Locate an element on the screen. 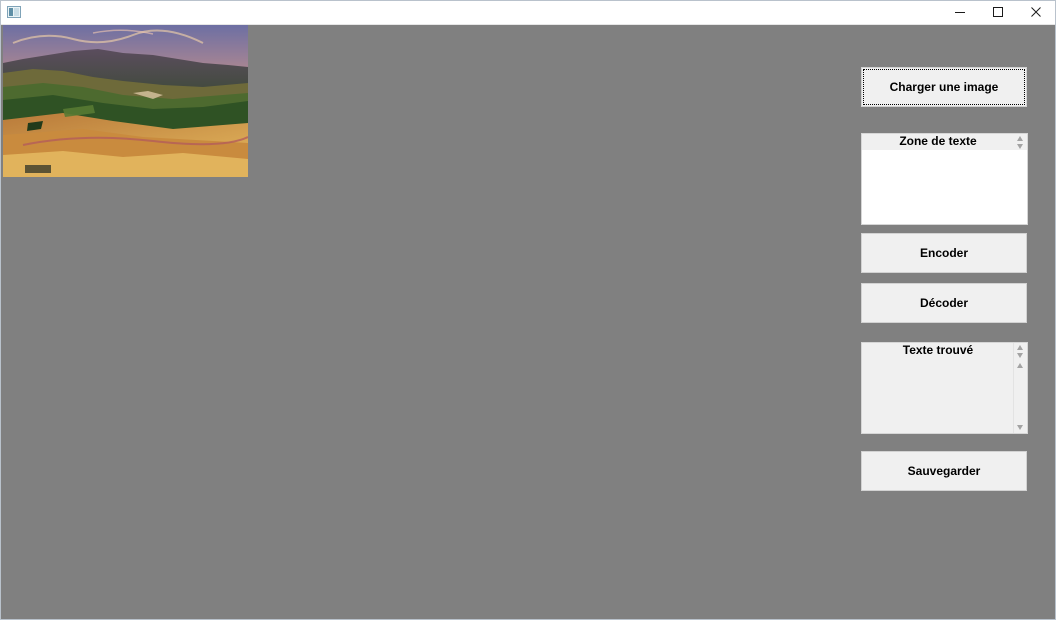 This screenshot has width=1056, height=620. input-scrollbar is located at coordinates (1020, 142).